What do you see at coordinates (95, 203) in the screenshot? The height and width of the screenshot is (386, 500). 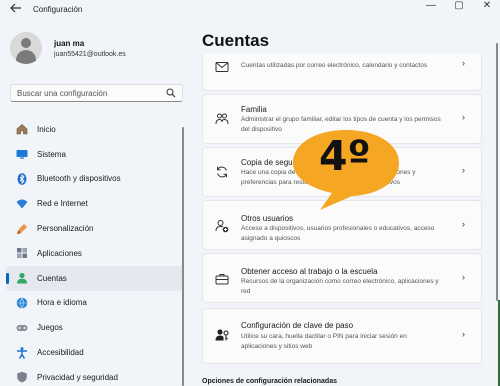 I see `sidebar-item-red: Red e Internet` at bounding box center [95, 203].